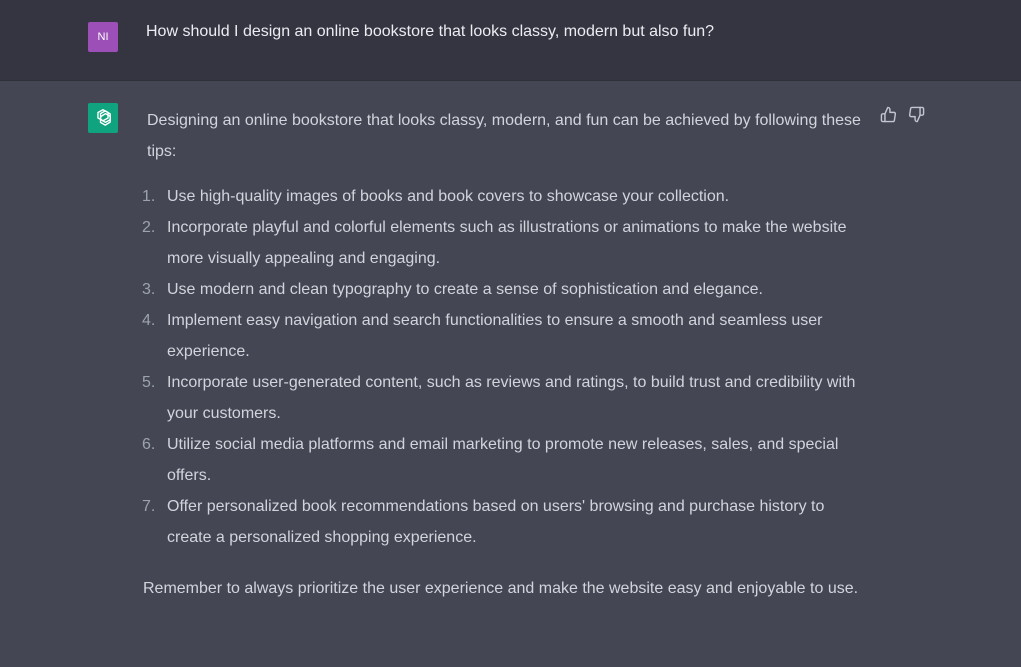  I want to click on feedback-buttons, so click(902, 114).